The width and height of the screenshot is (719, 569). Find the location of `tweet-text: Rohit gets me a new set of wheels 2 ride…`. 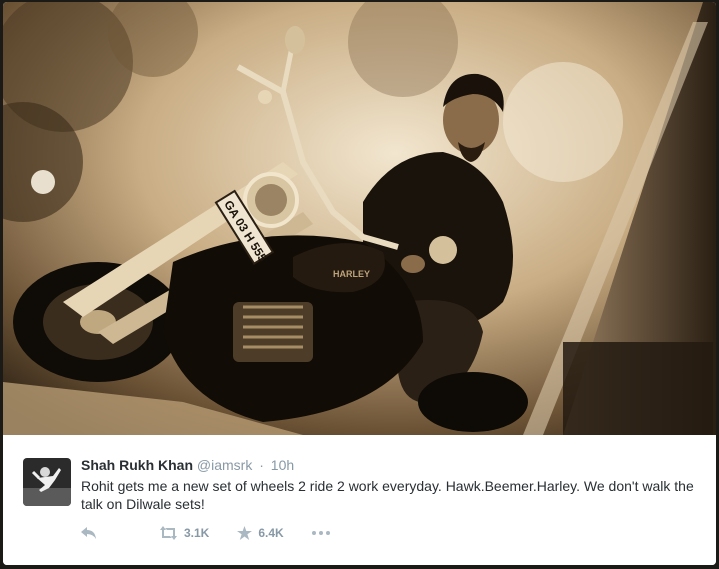

tweet-text: Rohit gets me a new set of wheels 2 ride… is located at coordinates (387, 495).